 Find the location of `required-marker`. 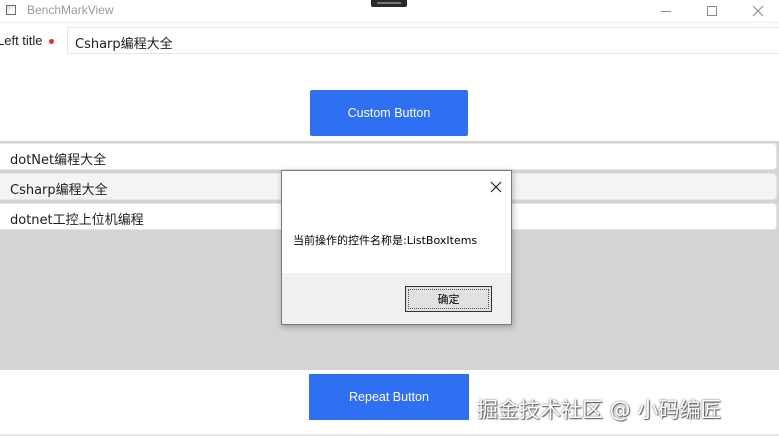

required-marker is located at coordinates (51, 41).